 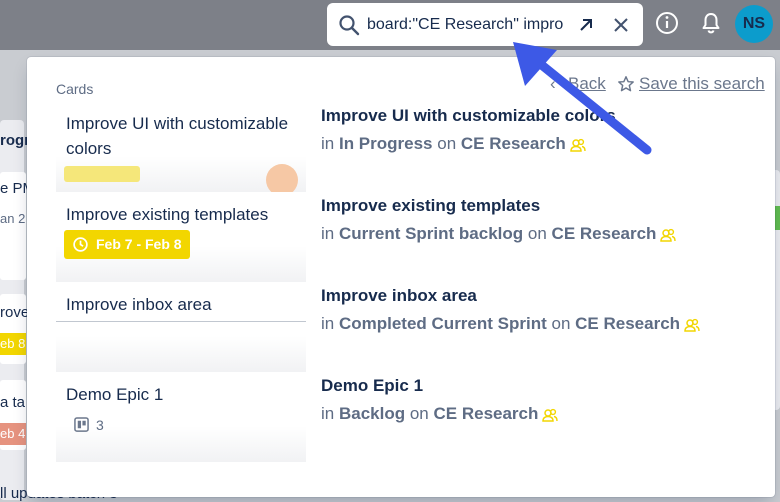 I want to click on result-title: Improve inbox area, so click(x=510, y=296).